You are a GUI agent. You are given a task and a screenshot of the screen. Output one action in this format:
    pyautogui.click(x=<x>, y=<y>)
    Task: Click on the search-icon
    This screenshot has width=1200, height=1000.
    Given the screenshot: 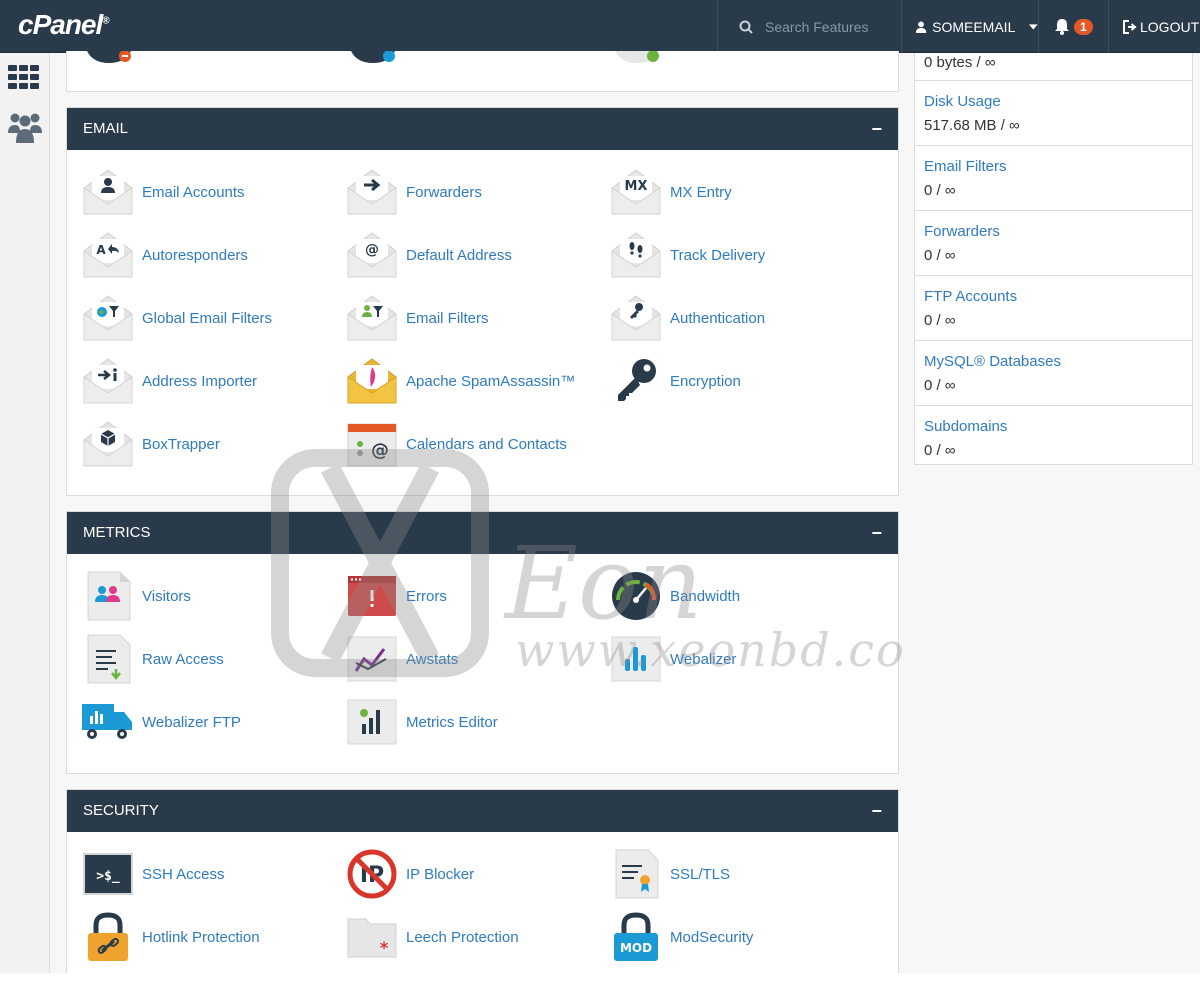 What is the action you would take?
    pyautogui.click(x=746, y=27)
    